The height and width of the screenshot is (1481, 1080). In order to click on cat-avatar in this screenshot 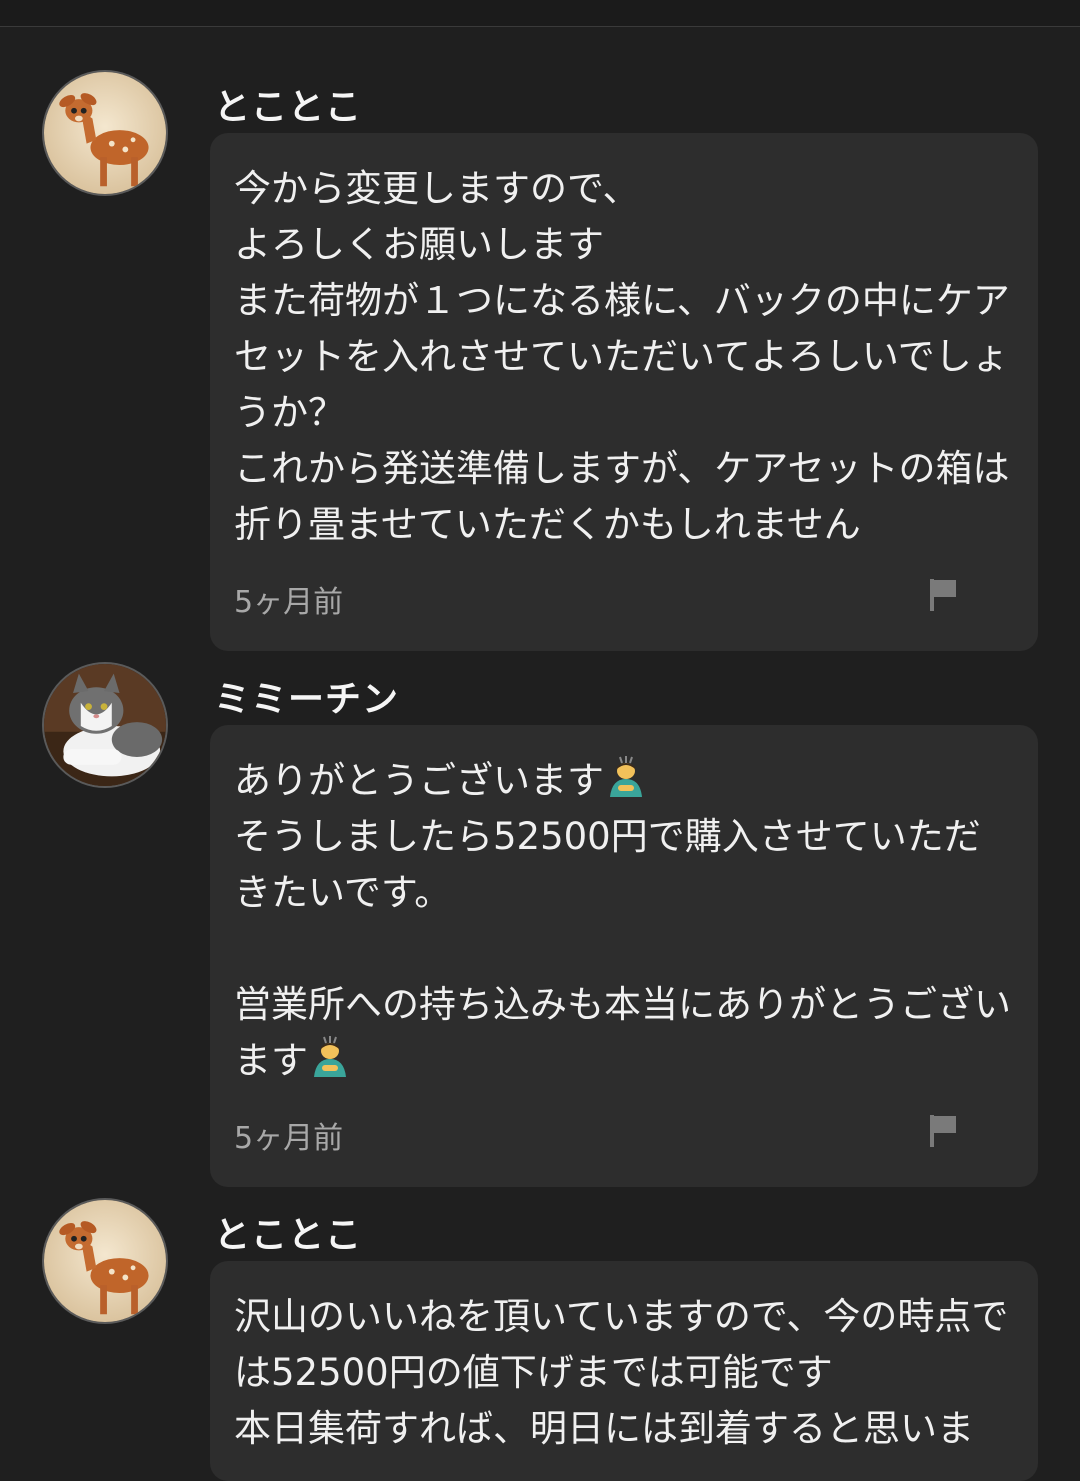, I will do `click(105, 725)`.